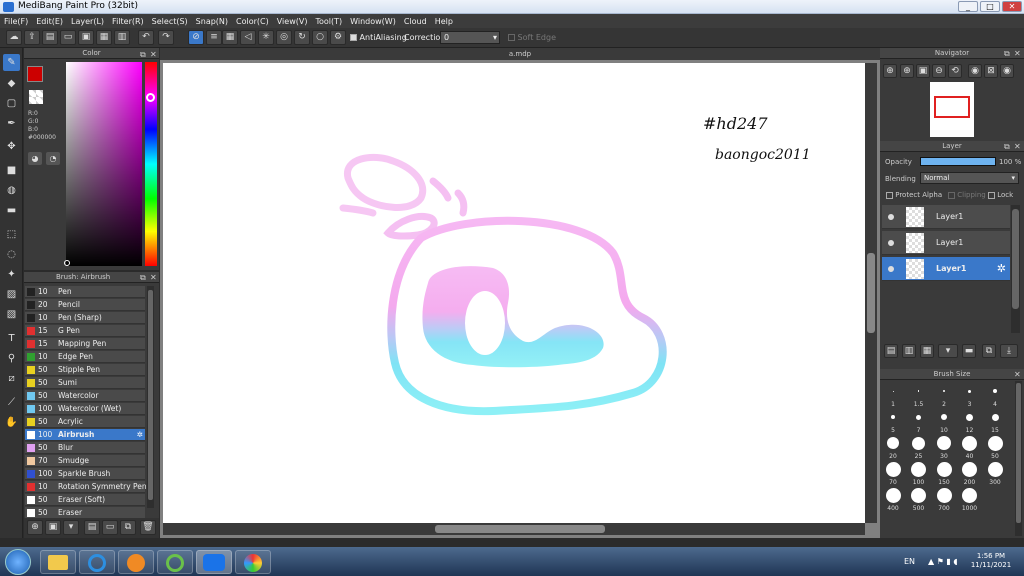 The width and height of the screenshot is (1024, 576). Describe the element at coordinates (990, 6) in the screenshot. I see `maximize-button: □` at that location.